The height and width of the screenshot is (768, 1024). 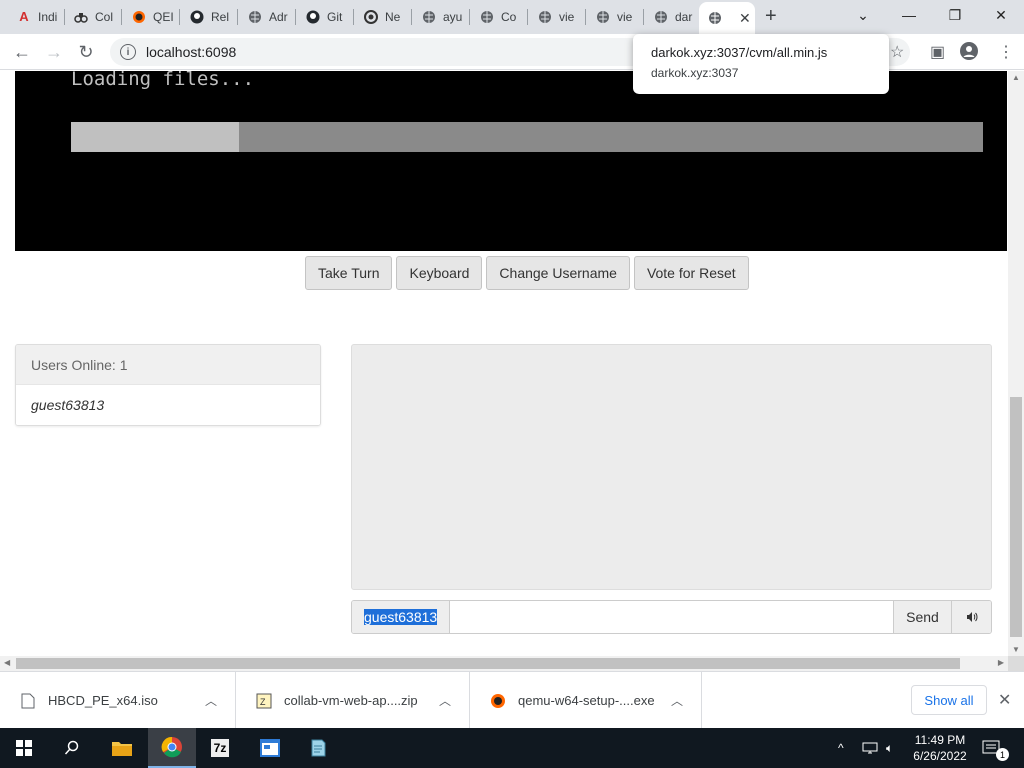 I want to click on site-info-icon: i, so click(x=128, y=52).